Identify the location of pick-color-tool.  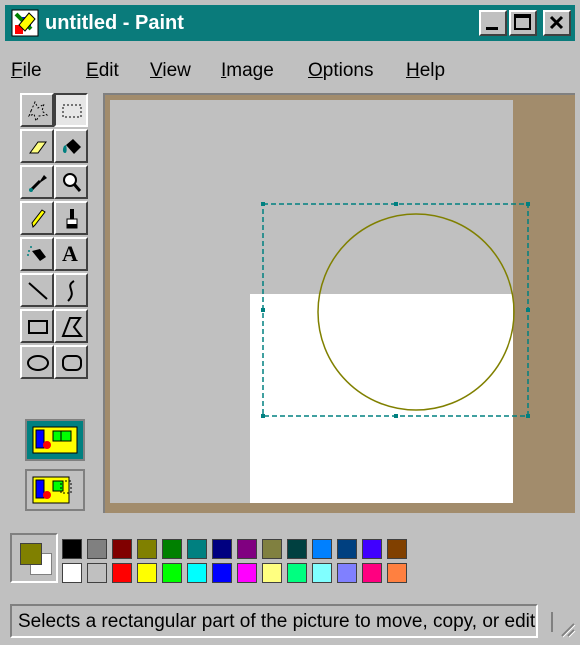
(37, 182).